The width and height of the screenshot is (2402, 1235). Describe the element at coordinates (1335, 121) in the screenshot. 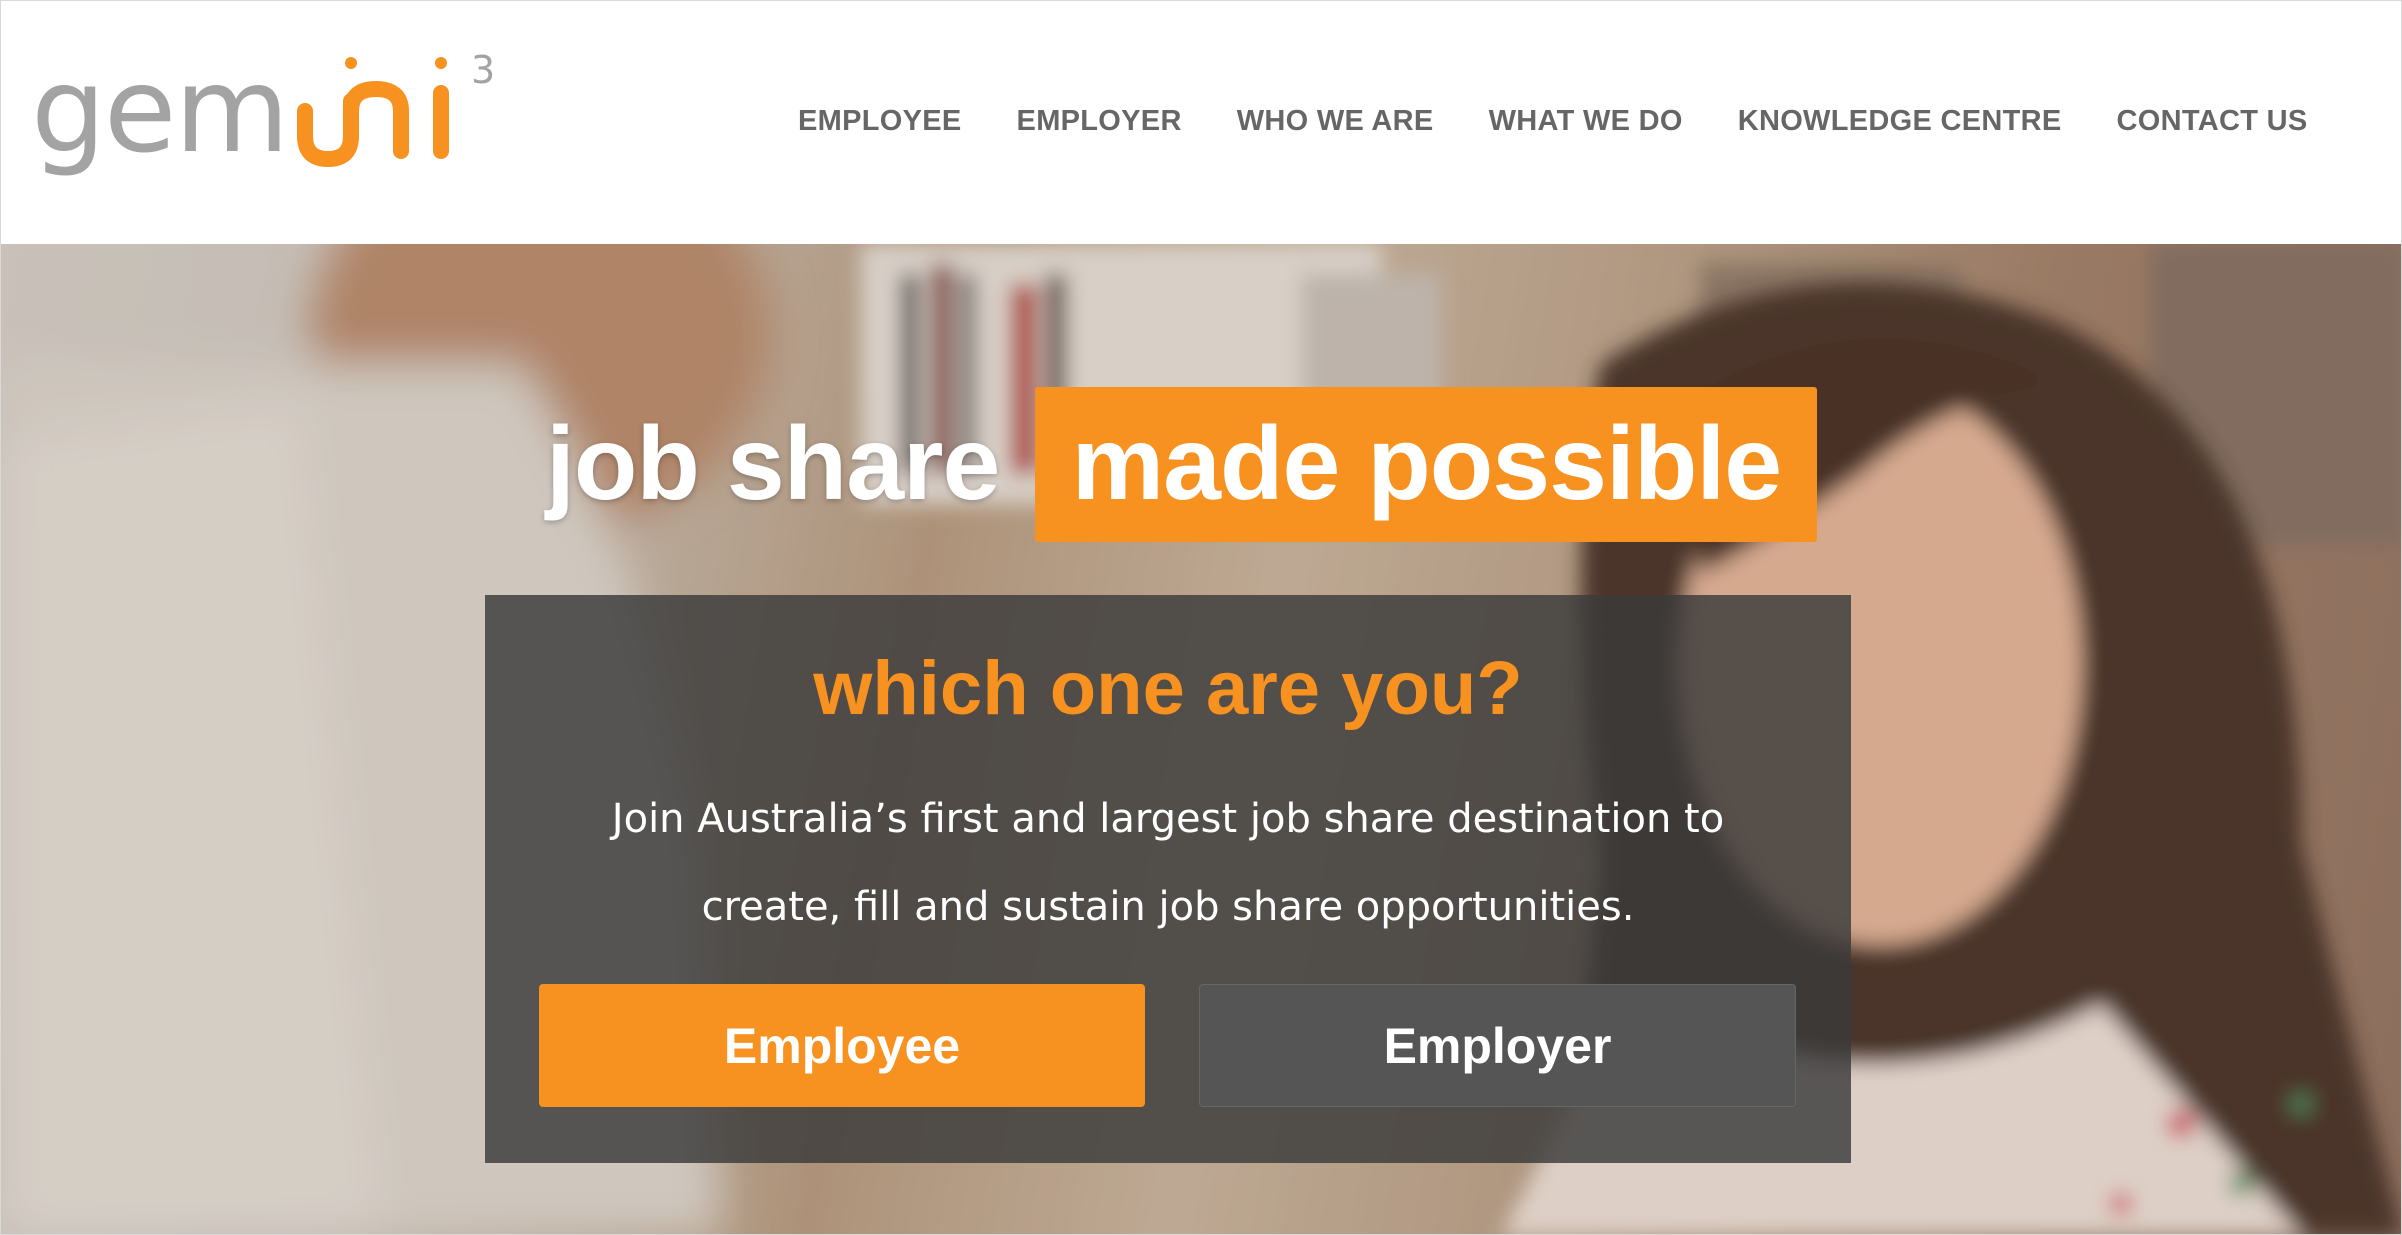

I see `nav-item-who-we-are: WHO WE ARE` at that location.